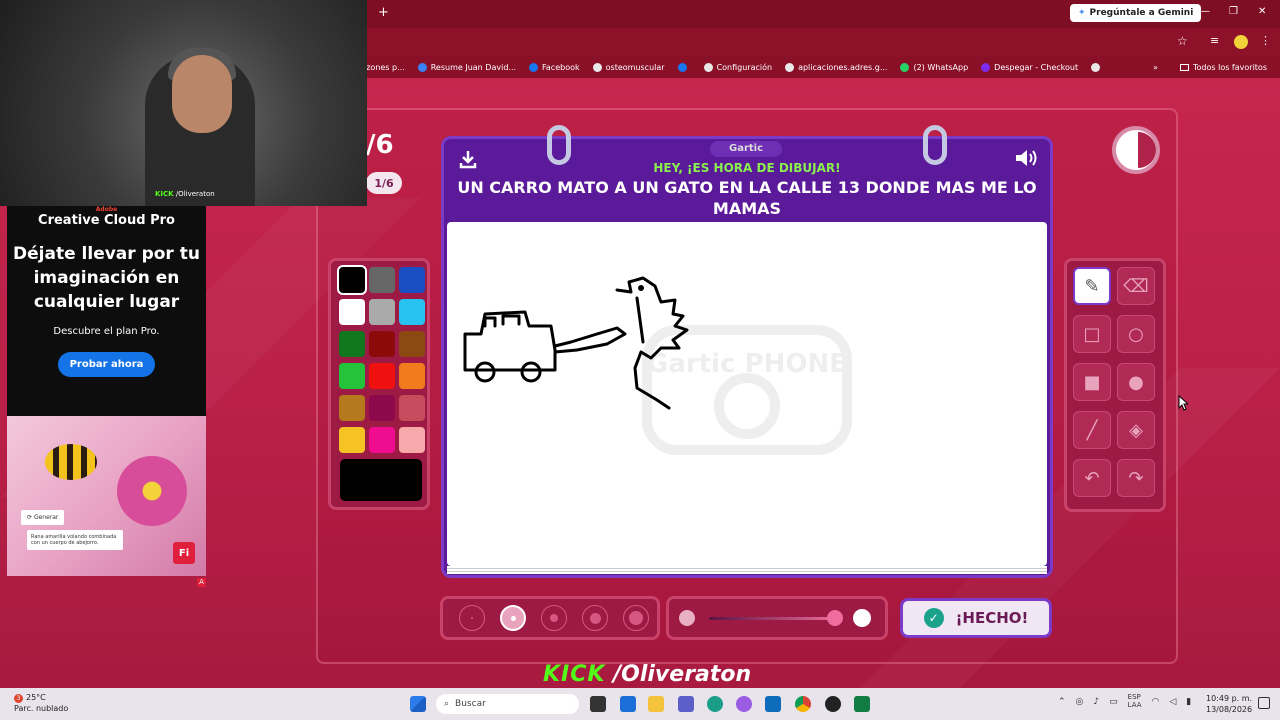 Image resolution: width=1280 pixels, height=720 pixels. I want to click on close-button: ✕, so click(1262, 11).